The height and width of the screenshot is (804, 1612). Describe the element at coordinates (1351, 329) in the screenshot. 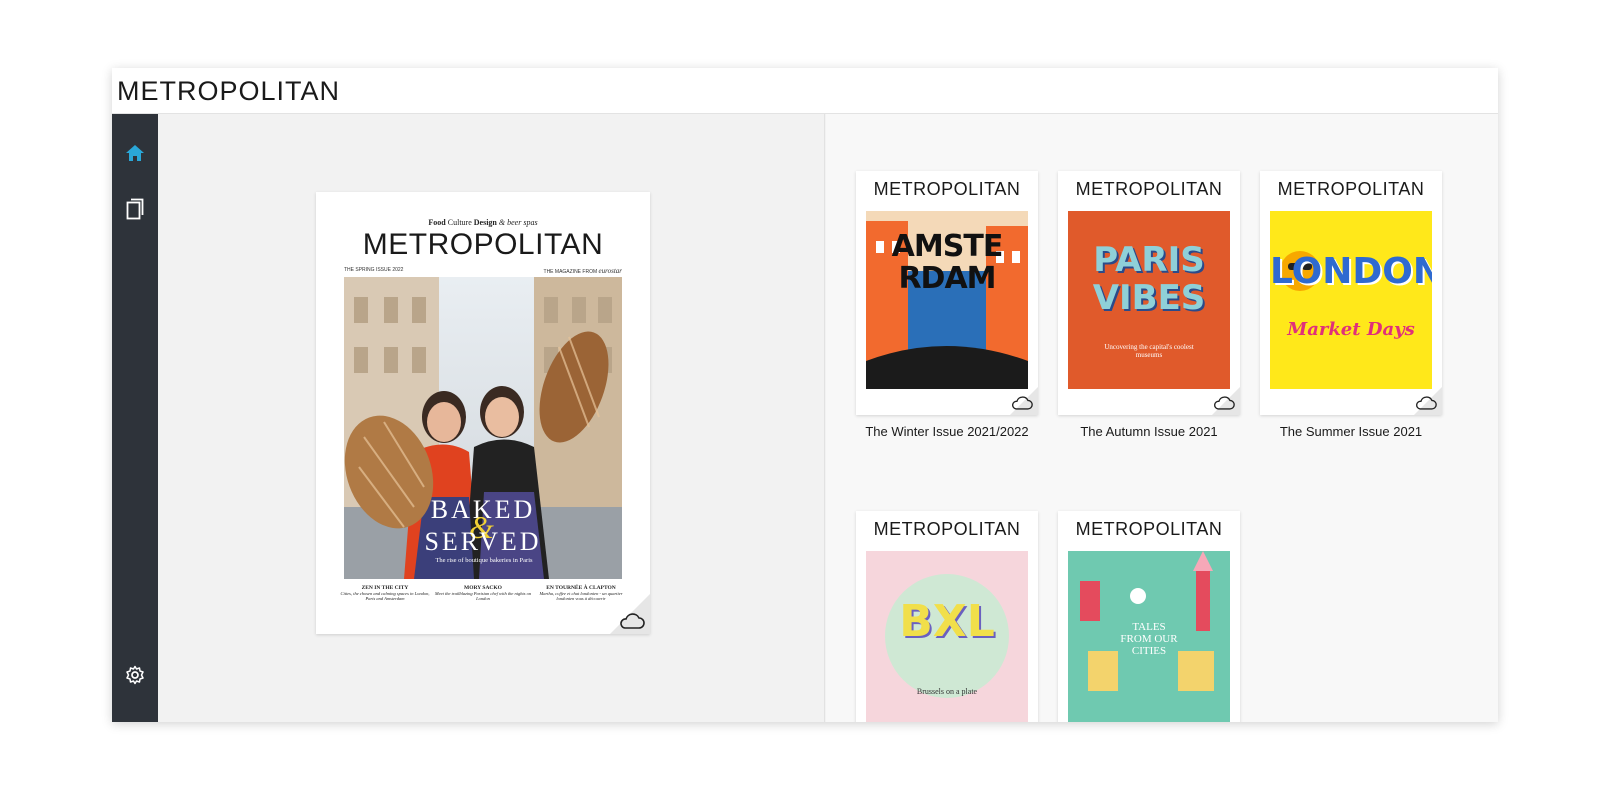

I see `issue-tagline: Market Days` at that location.